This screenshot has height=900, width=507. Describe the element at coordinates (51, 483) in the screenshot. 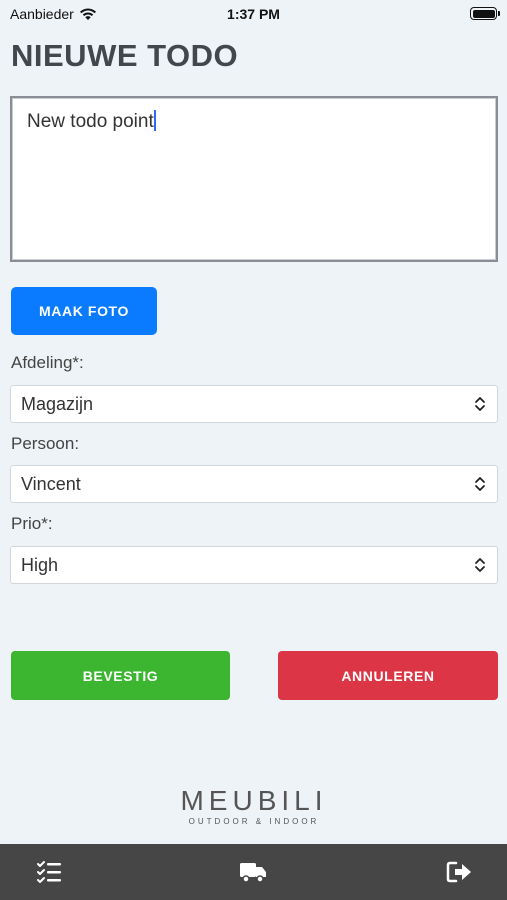

I see `persoon-value: Vincent` at that location.